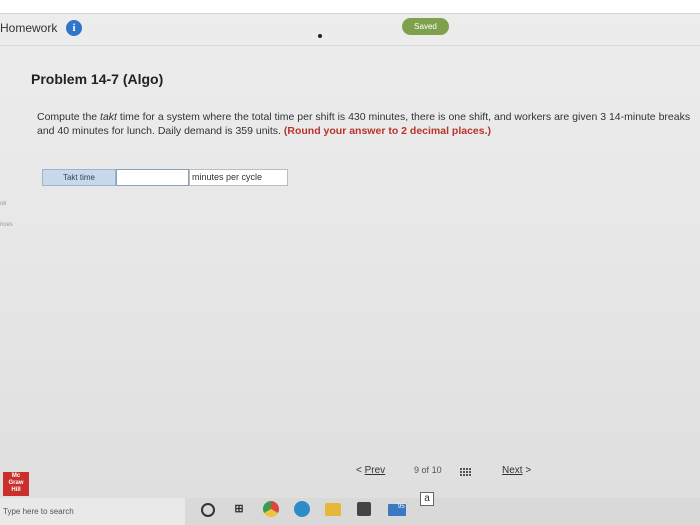 The height and width of the screenshot is (525, 700). Describe the element at coordinates (6, 225) in the screenshot. I see `sidebar-item-2: nces` at that location.